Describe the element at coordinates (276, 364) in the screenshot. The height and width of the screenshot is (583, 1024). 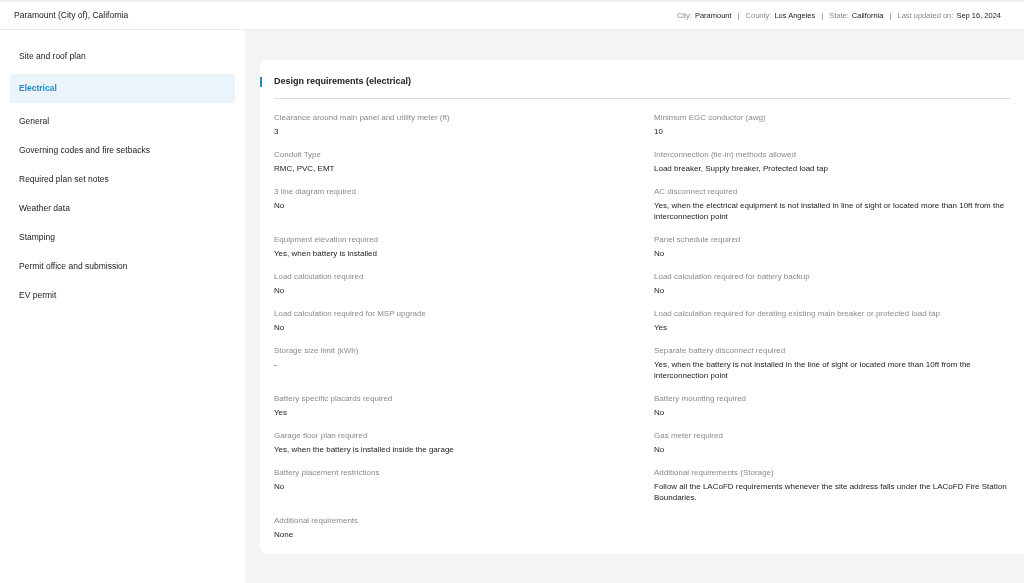
I see `field-value: -` at that location.